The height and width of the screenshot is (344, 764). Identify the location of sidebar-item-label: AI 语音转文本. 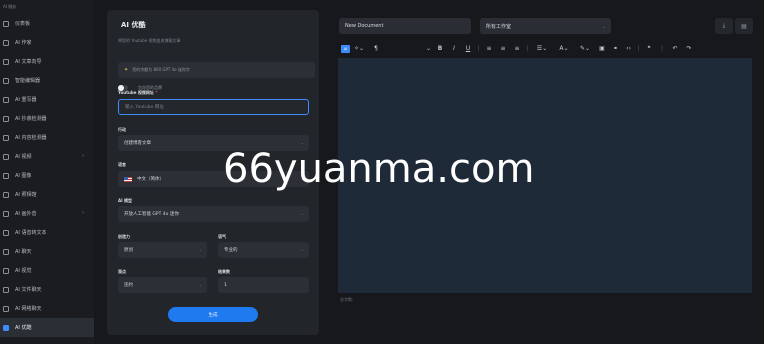
(31, 233).